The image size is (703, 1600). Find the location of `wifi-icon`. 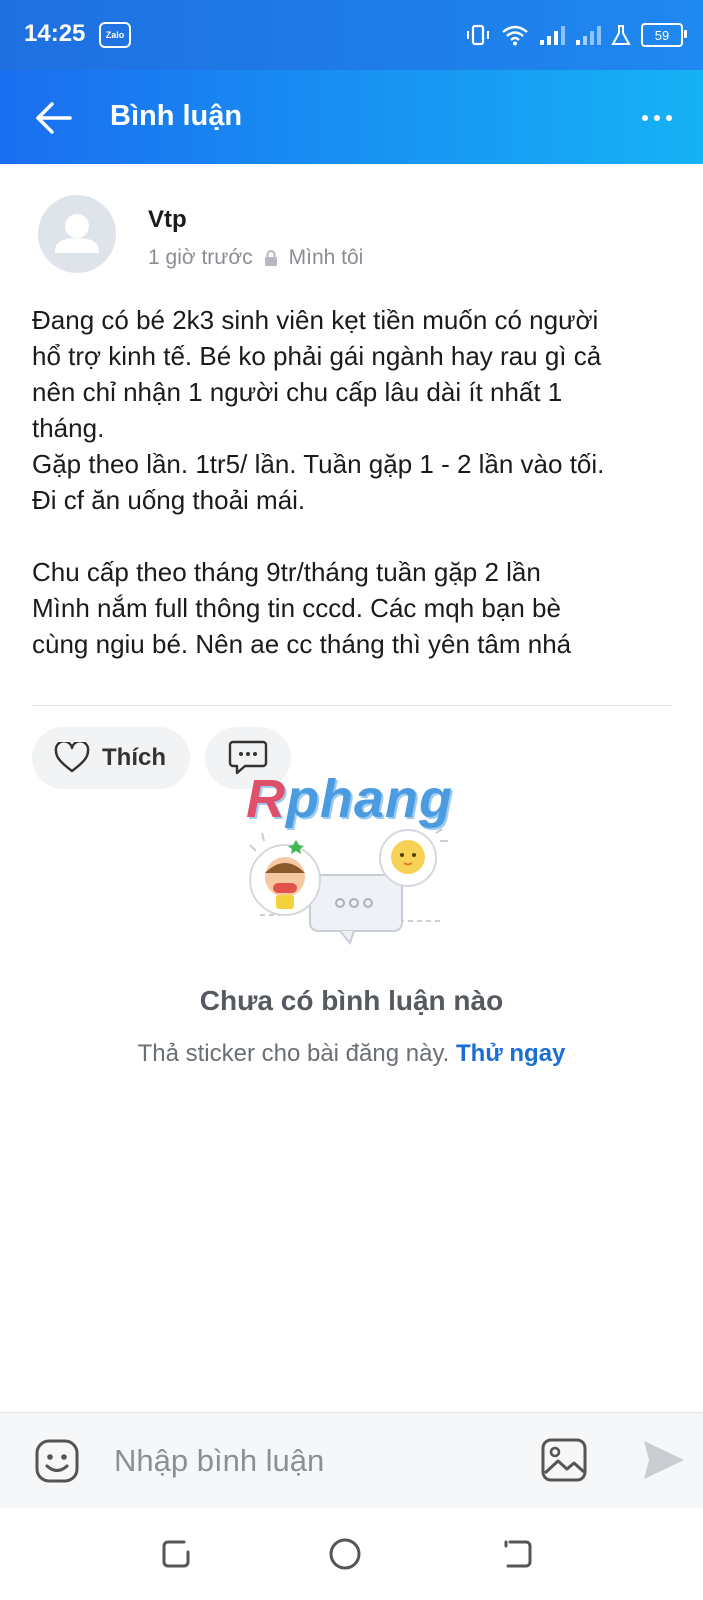

wifi-icon is located at coordinates (515, 35).